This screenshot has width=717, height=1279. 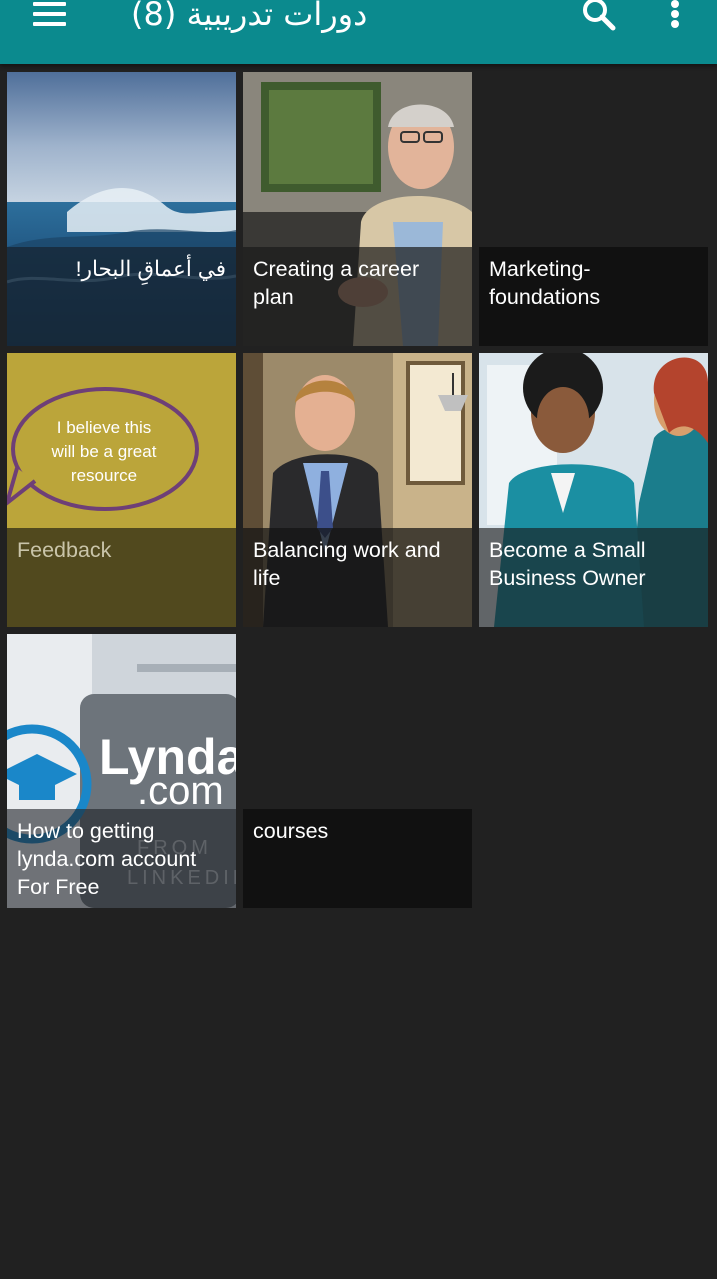 What do you see at coordinates (675, 4) in the screenshot?
I see `more-vert-icon` at bounding box center [675, 4].